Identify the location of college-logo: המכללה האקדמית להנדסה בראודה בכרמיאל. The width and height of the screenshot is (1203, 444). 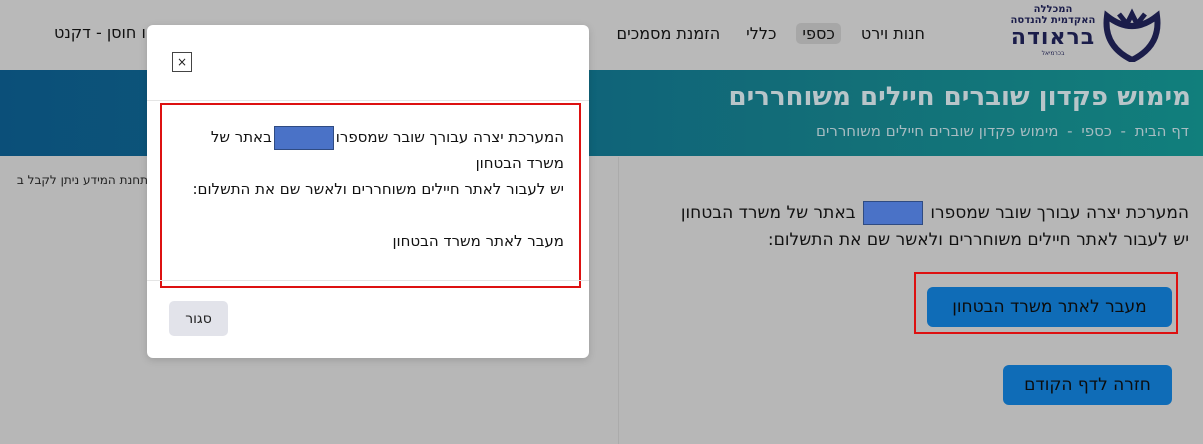
(1082, 34).